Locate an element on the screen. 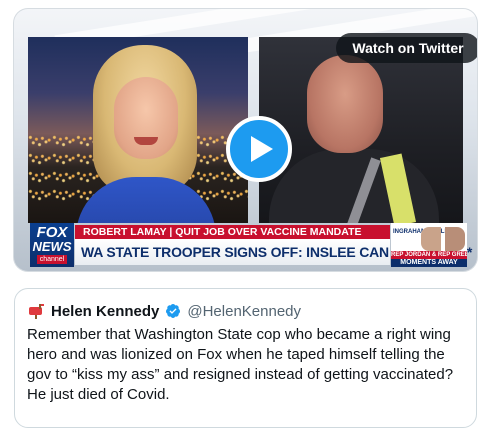 The image size is (491, 428). promo-guests: REP JORDAN & REP GREEN is located at coordinates (429, 255).